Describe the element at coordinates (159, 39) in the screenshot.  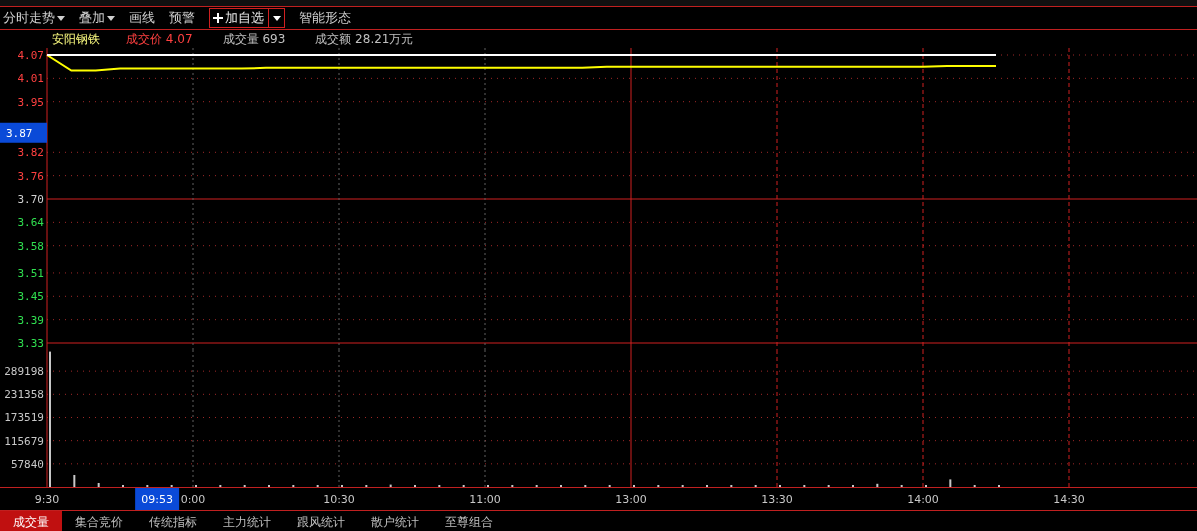
I see `quote-field: 成交价 4.07` at that location.